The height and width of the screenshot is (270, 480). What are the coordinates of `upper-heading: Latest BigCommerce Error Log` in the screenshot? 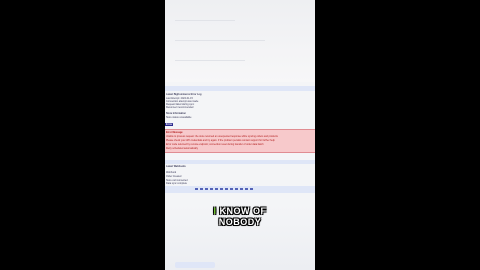 It's located at (184, 94).